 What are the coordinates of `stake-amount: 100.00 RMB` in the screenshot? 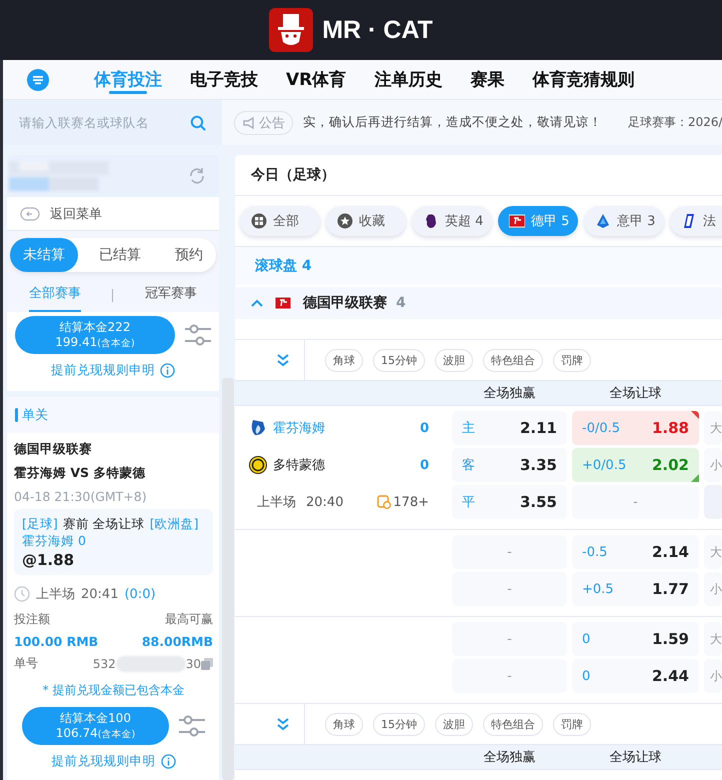 It's located at (56, 641).